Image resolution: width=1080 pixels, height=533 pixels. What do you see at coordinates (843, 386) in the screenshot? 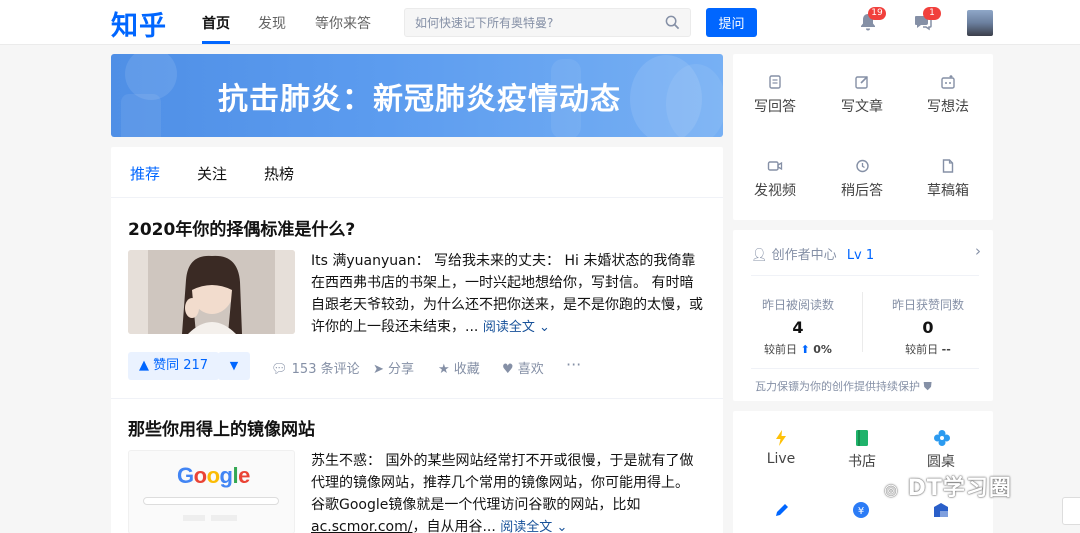
I see `protection-note: 瓦力保镖为你的创作提供持续保护 ⛊` at bounding box center [843, 386].